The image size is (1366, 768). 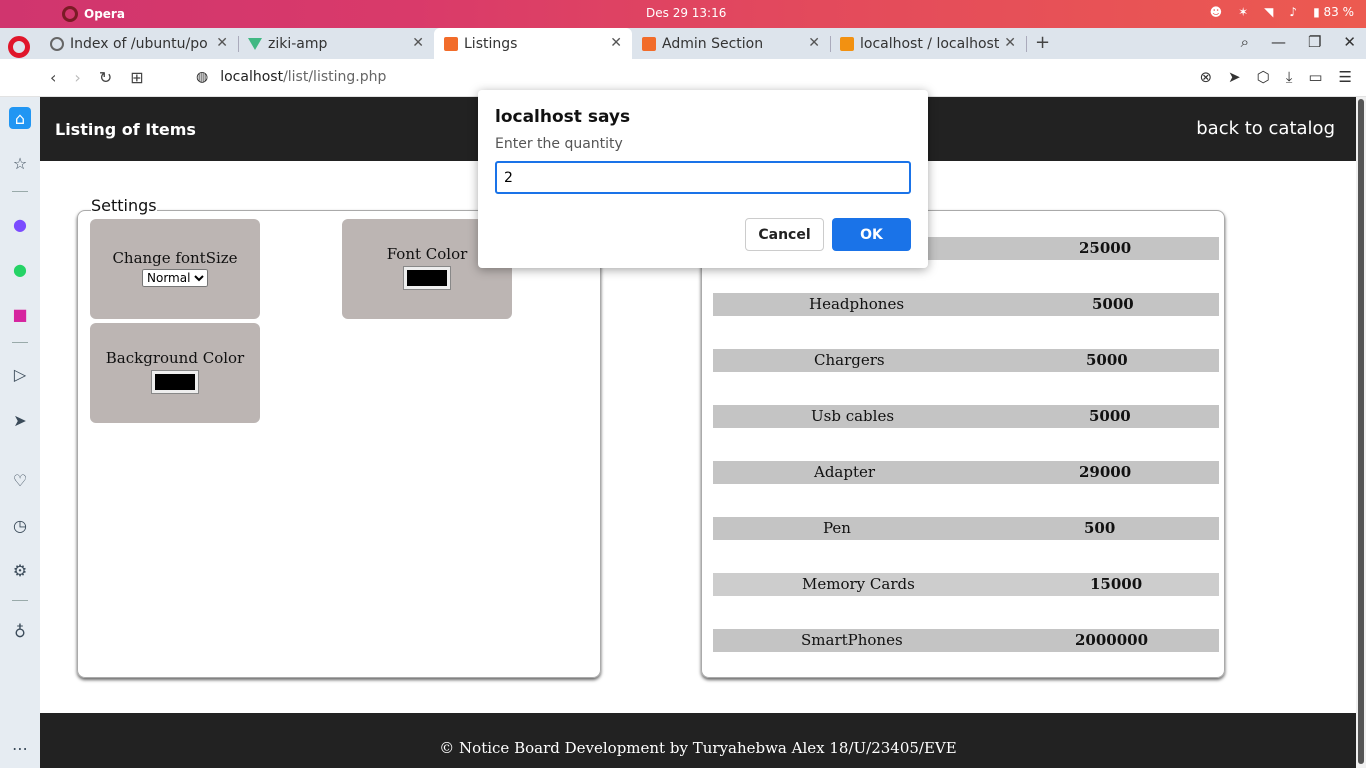 I want to click on instagram-icon: ■, so click(x=20, y=314).